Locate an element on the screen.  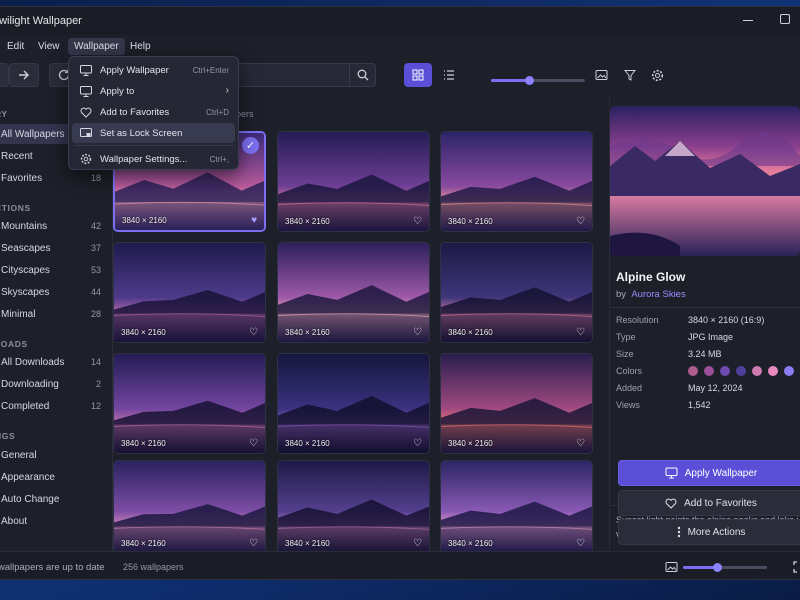
slider-fill is located at coordinates (700, 567).